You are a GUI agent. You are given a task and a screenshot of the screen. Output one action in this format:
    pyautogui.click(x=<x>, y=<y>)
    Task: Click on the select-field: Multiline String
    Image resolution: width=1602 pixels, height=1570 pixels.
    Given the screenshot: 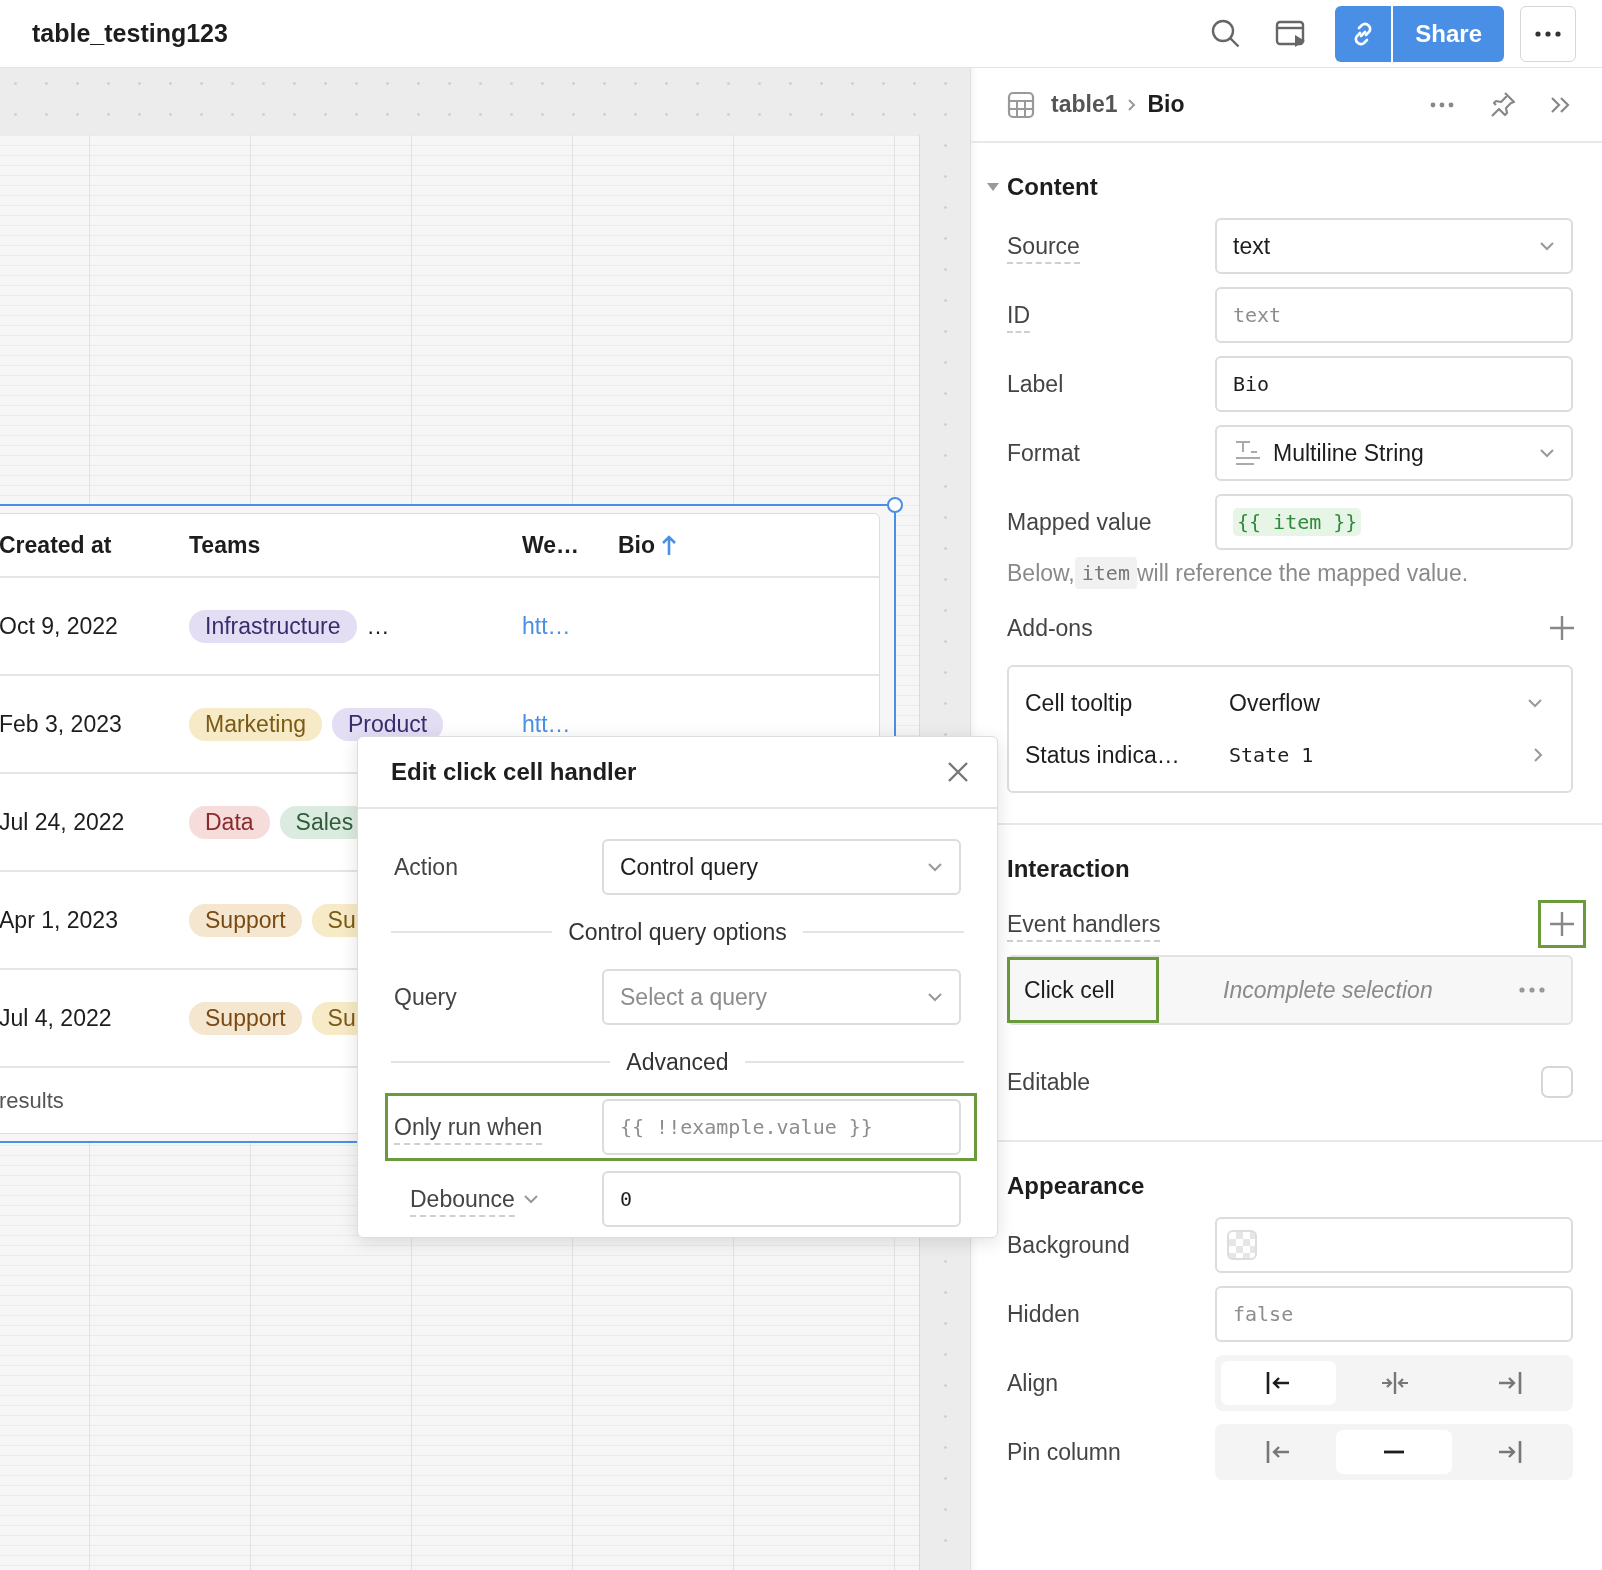 What is the action you would take?
    pyautogui.click(x=1394, y=453)
    